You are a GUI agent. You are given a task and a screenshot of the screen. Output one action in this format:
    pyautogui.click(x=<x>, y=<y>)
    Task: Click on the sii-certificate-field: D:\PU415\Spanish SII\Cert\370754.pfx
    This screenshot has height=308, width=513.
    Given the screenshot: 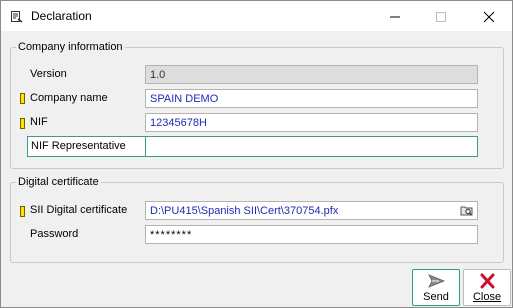 What is the action you would take?
    pyautogui.click(x=311, y=210)
    